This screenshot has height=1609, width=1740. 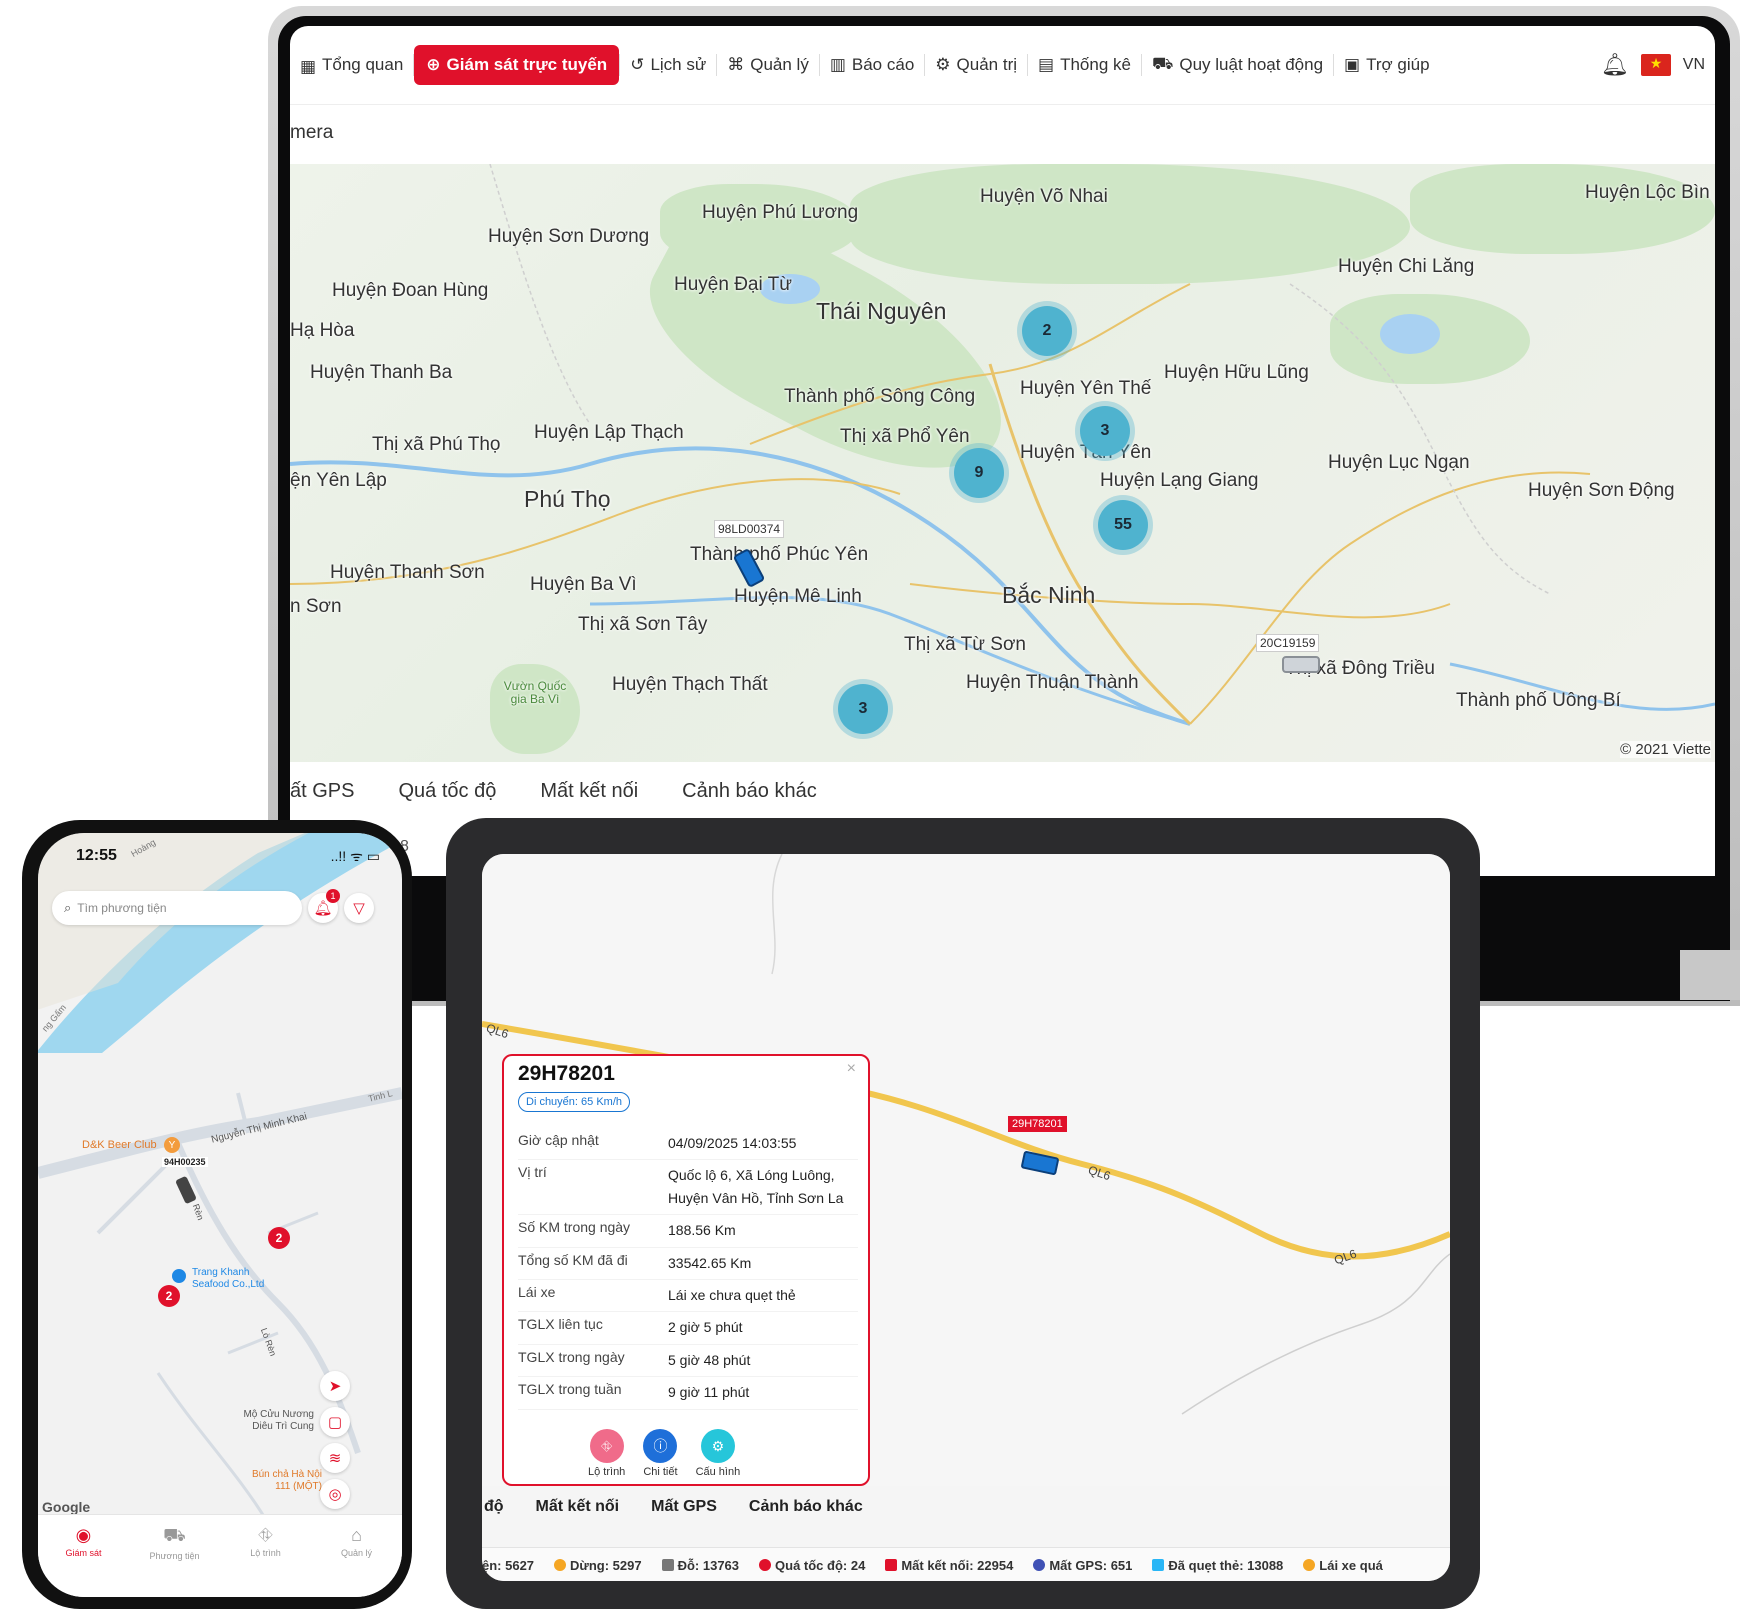 I want to click on map-place-label: Huyện Thuận Thành, so click(x=1052, y=682).